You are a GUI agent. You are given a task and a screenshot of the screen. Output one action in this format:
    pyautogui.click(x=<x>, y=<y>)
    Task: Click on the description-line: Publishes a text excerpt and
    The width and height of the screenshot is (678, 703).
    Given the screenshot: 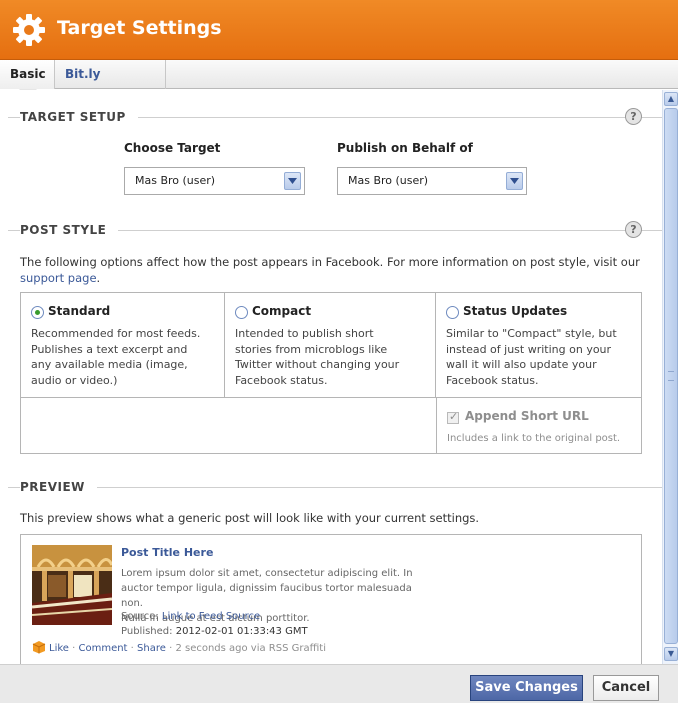 What is the action you would take?
    pyautogui.click(x=109, y=349)
    